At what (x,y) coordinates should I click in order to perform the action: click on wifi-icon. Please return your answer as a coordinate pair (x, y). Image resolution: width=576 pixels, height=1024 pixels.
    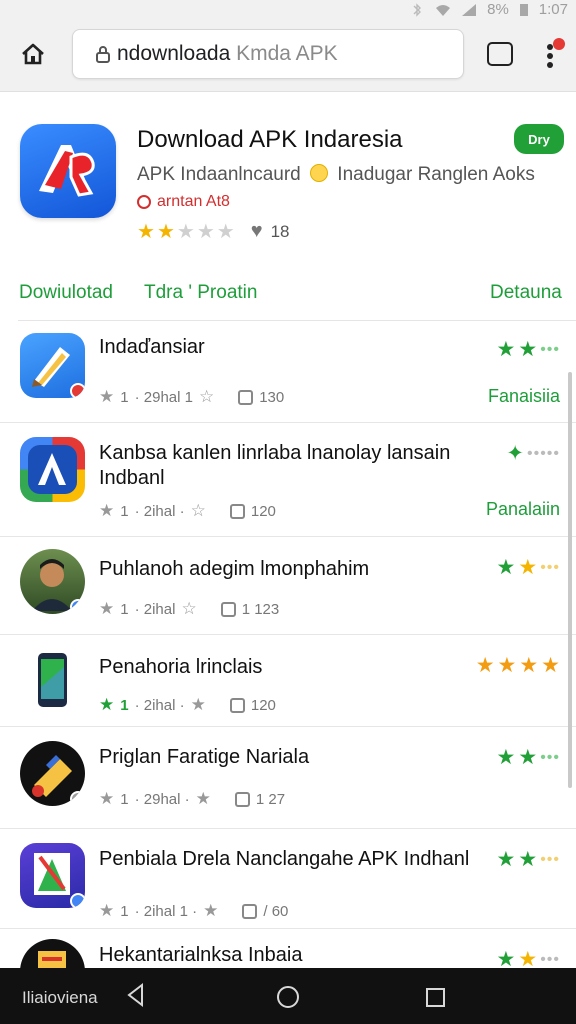
    Looking at the image, I should click on (443, 10).